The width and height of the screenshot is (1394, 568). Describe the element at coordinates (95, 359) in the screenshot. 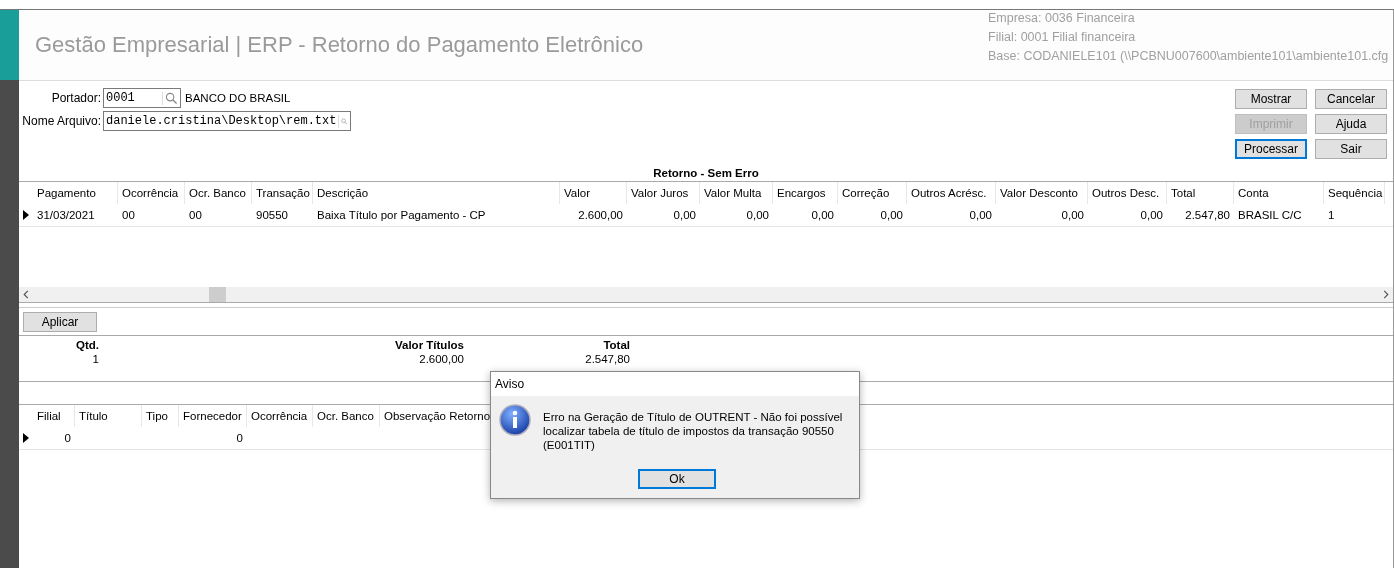

I see `summary-value: 1` at that location.